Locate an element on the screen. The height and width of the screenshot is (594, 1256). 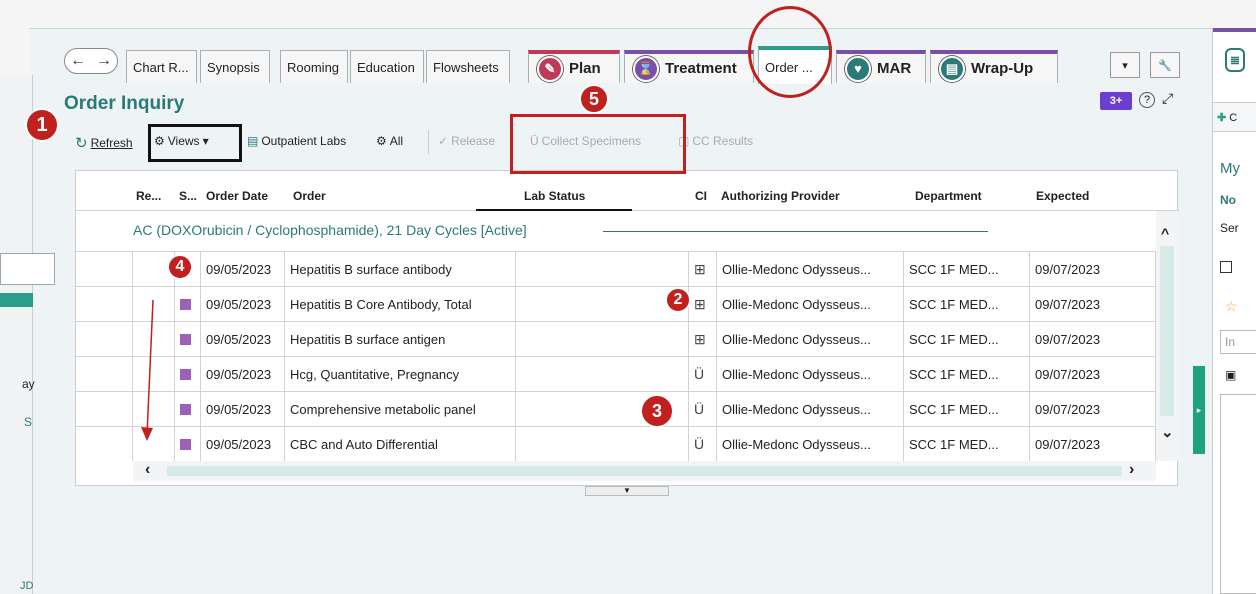
left-pane-text-3: JD is located at coordinates (27, 586).